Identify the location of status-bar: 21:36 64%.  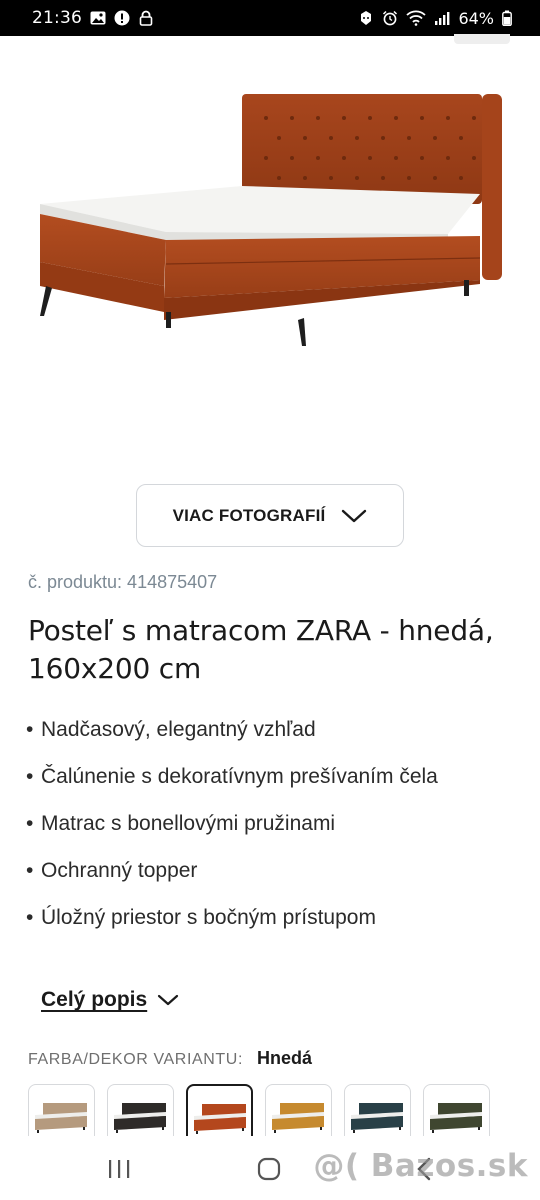
(270, 18).